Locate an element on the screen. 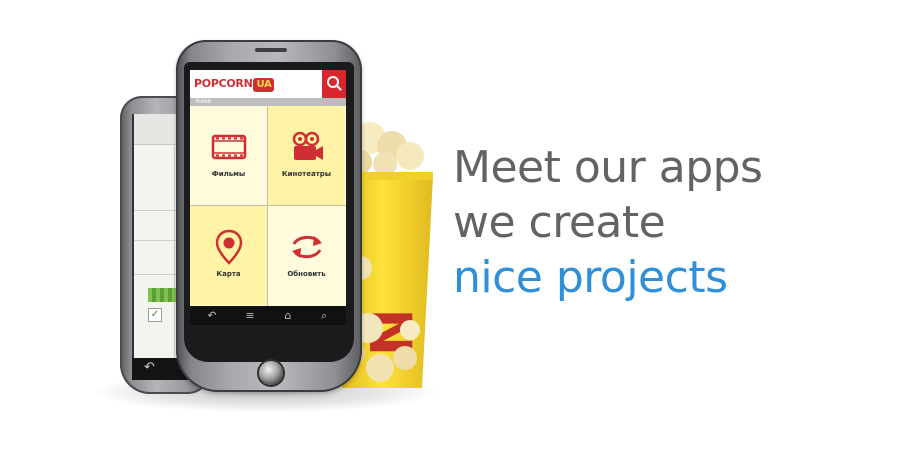 Image resolution: width=900 pixels, height=450 pixels. search-button is located at coordinates (334, 84).